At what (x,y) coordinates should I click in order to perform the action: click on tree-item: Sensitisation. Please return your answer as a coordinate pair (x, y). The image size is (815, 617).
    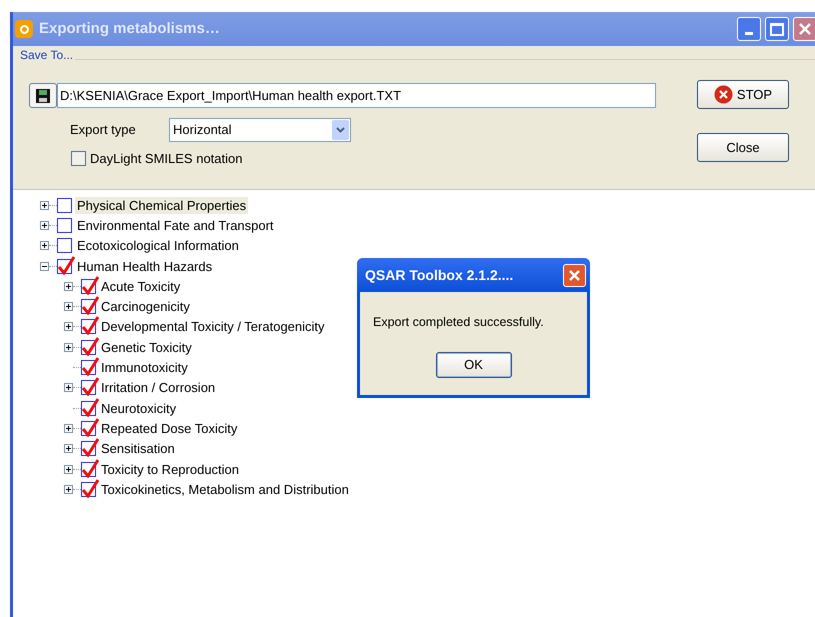
    Looking at the image, I should click on (138, 449).